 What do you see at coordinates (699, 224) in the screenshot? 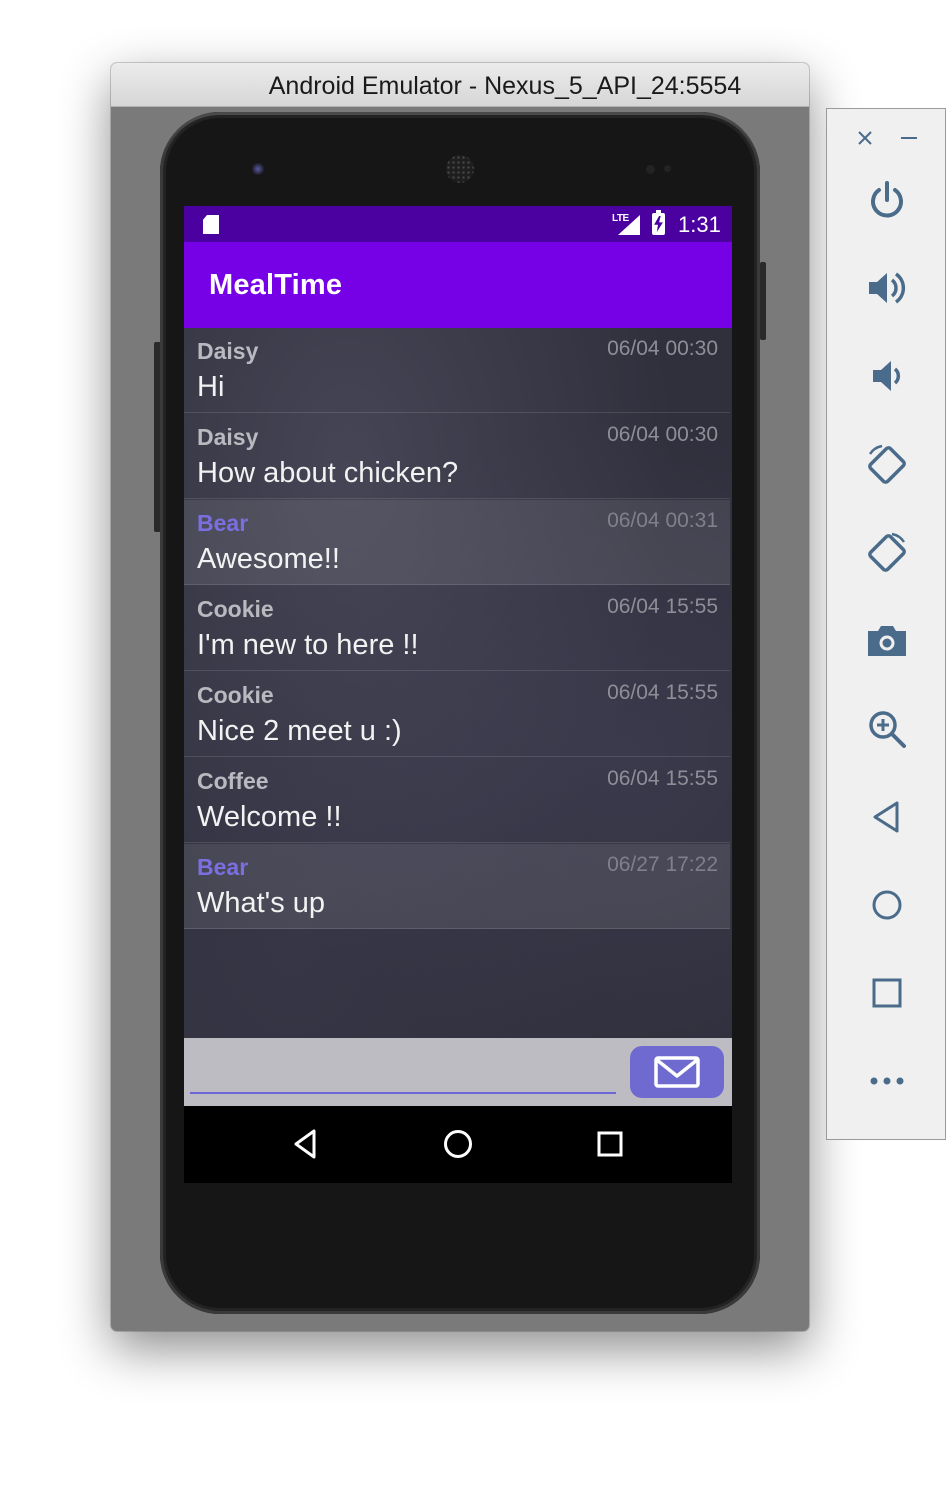
I see `status-time: 1:31` at bounding box center [699, 224].